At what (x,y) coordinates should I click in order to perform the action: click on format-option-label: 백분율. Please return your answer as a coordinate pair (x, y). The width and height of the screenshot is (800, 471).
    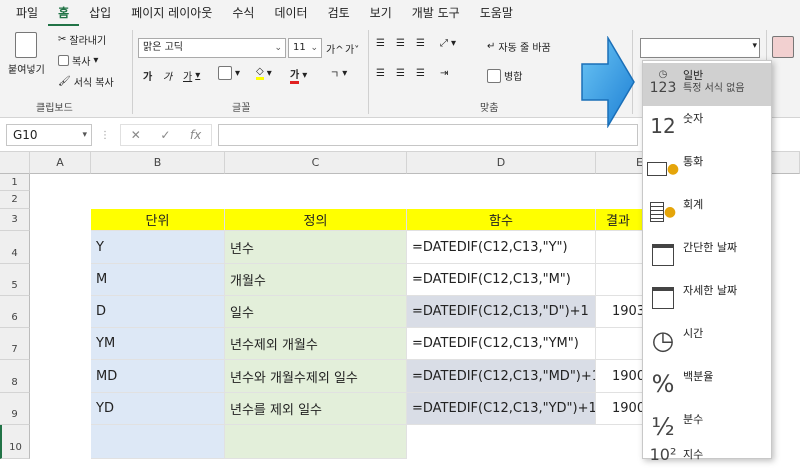
    Looking at the image, I should click on (698, 376).